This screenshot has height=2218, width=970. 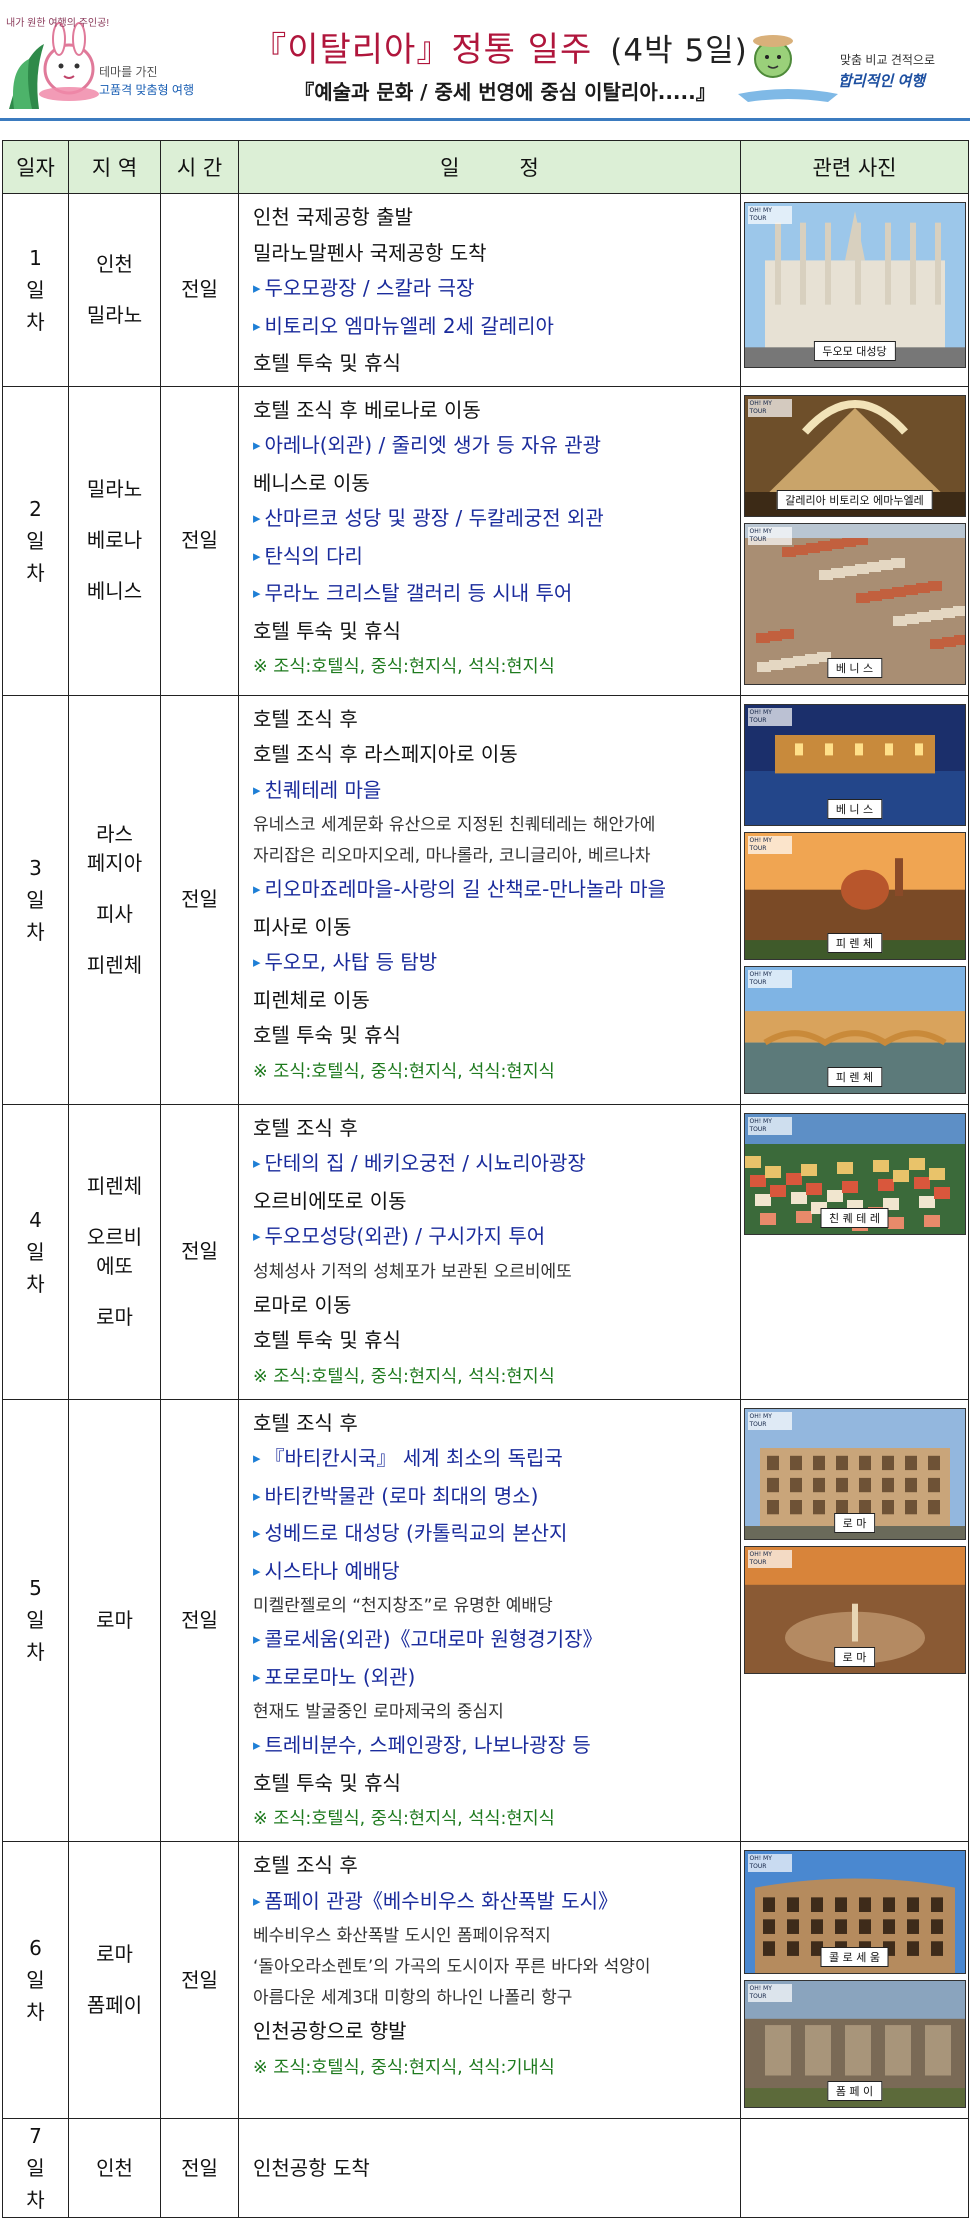 I want to click on region-name: 베니스, so click(x=114, y=591).